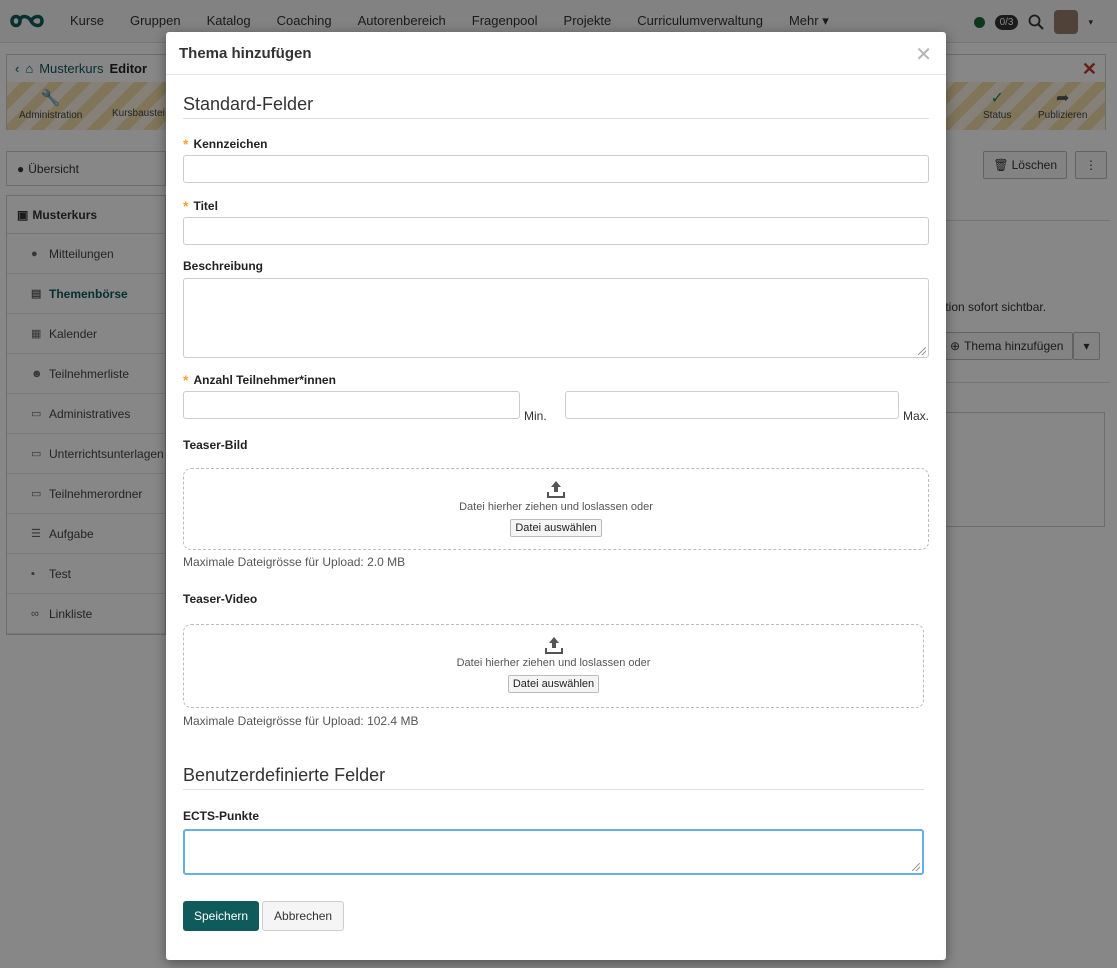 Image resolution: width=1117 pixels, height=968 pixels. What do you see at coordinates (245, 53) in the screenshot?
I see `dialog-title: Thema hinzufügen` at bounding box center [245, 53].